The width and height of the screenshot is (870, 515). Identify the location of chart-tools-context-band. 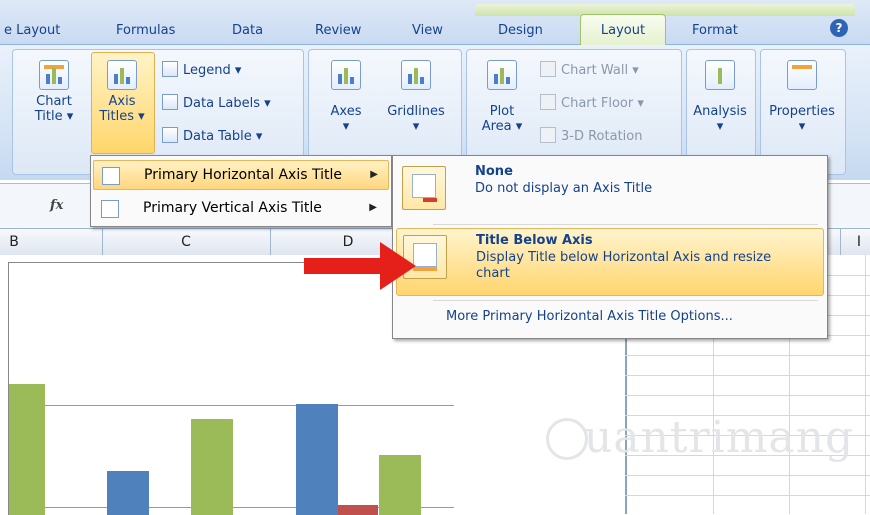
(665, 10).